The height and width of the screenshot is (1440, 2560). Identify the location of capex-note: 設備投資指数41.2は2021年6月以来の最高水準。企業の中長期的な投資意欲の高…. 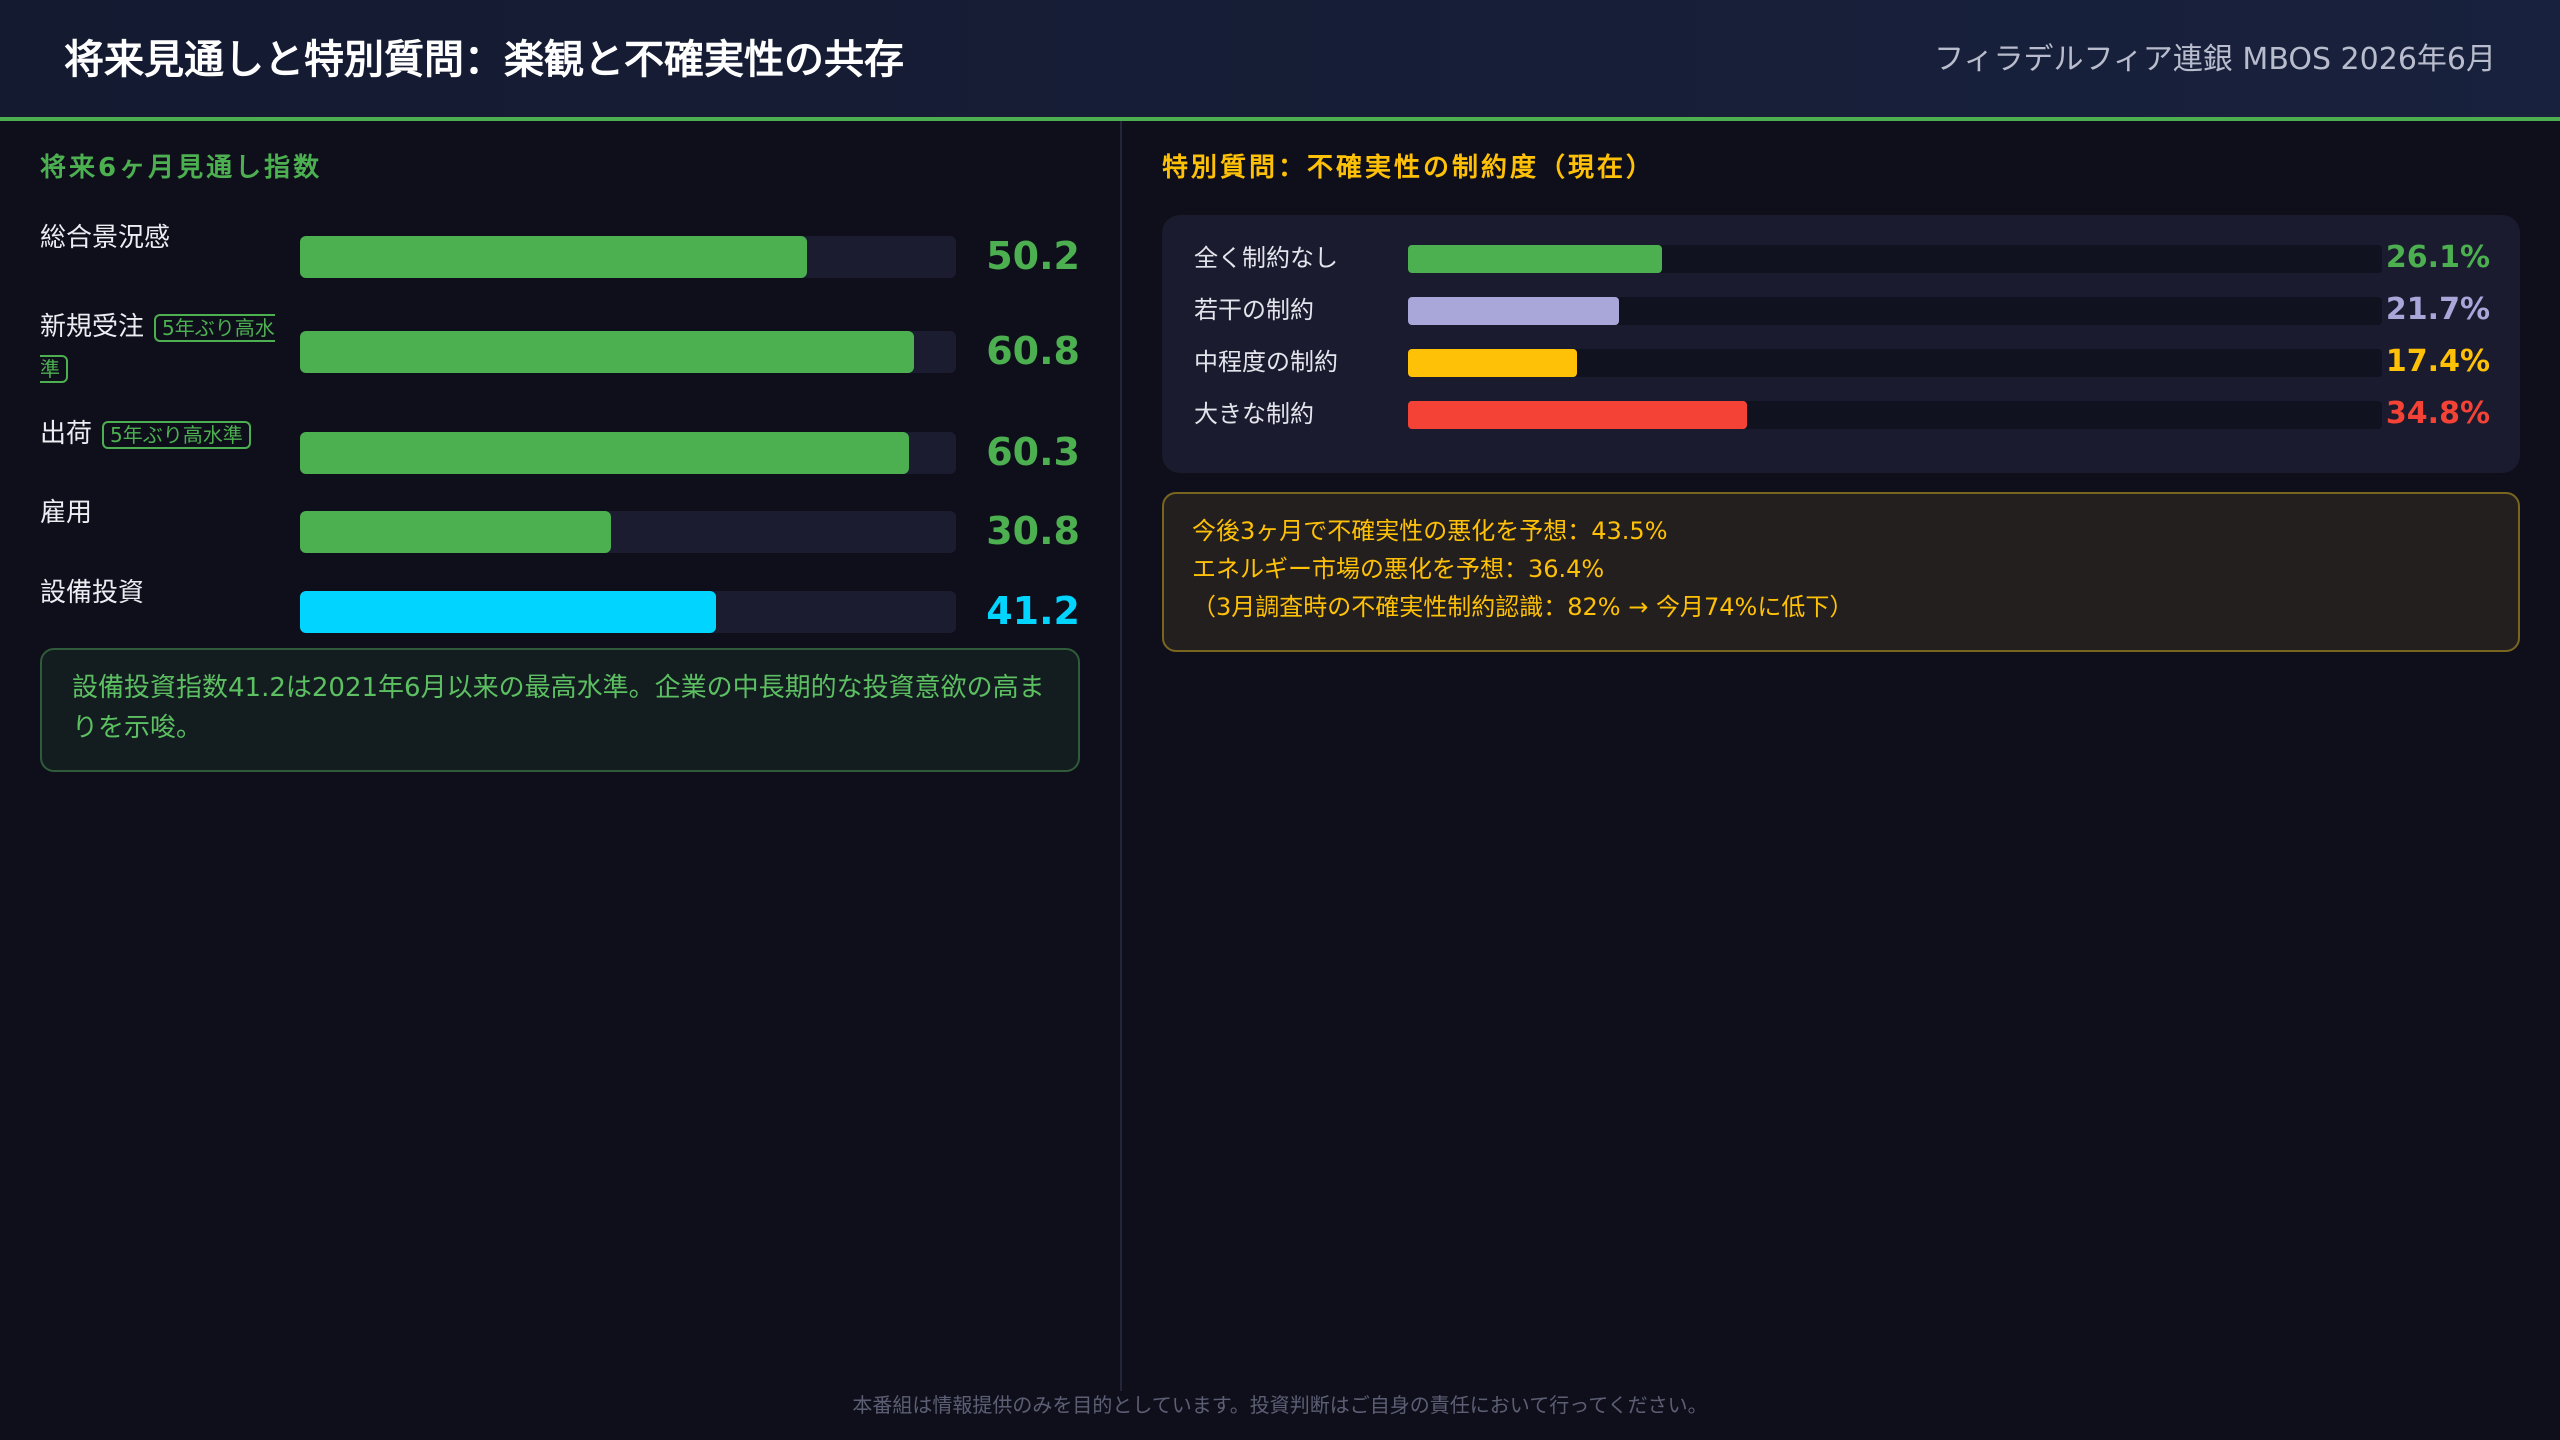
(560, 710).